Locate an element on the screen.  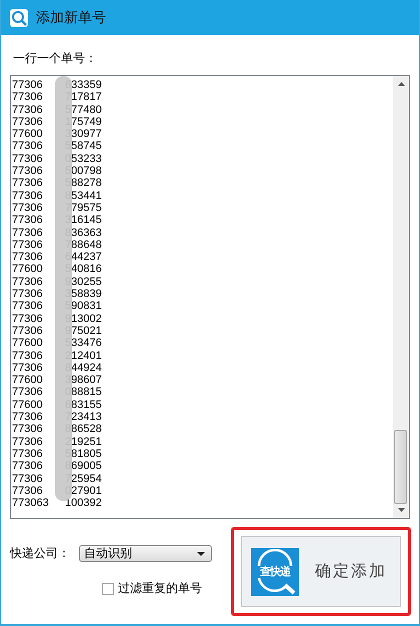
scrollbar is located at coordinates (401, 297).